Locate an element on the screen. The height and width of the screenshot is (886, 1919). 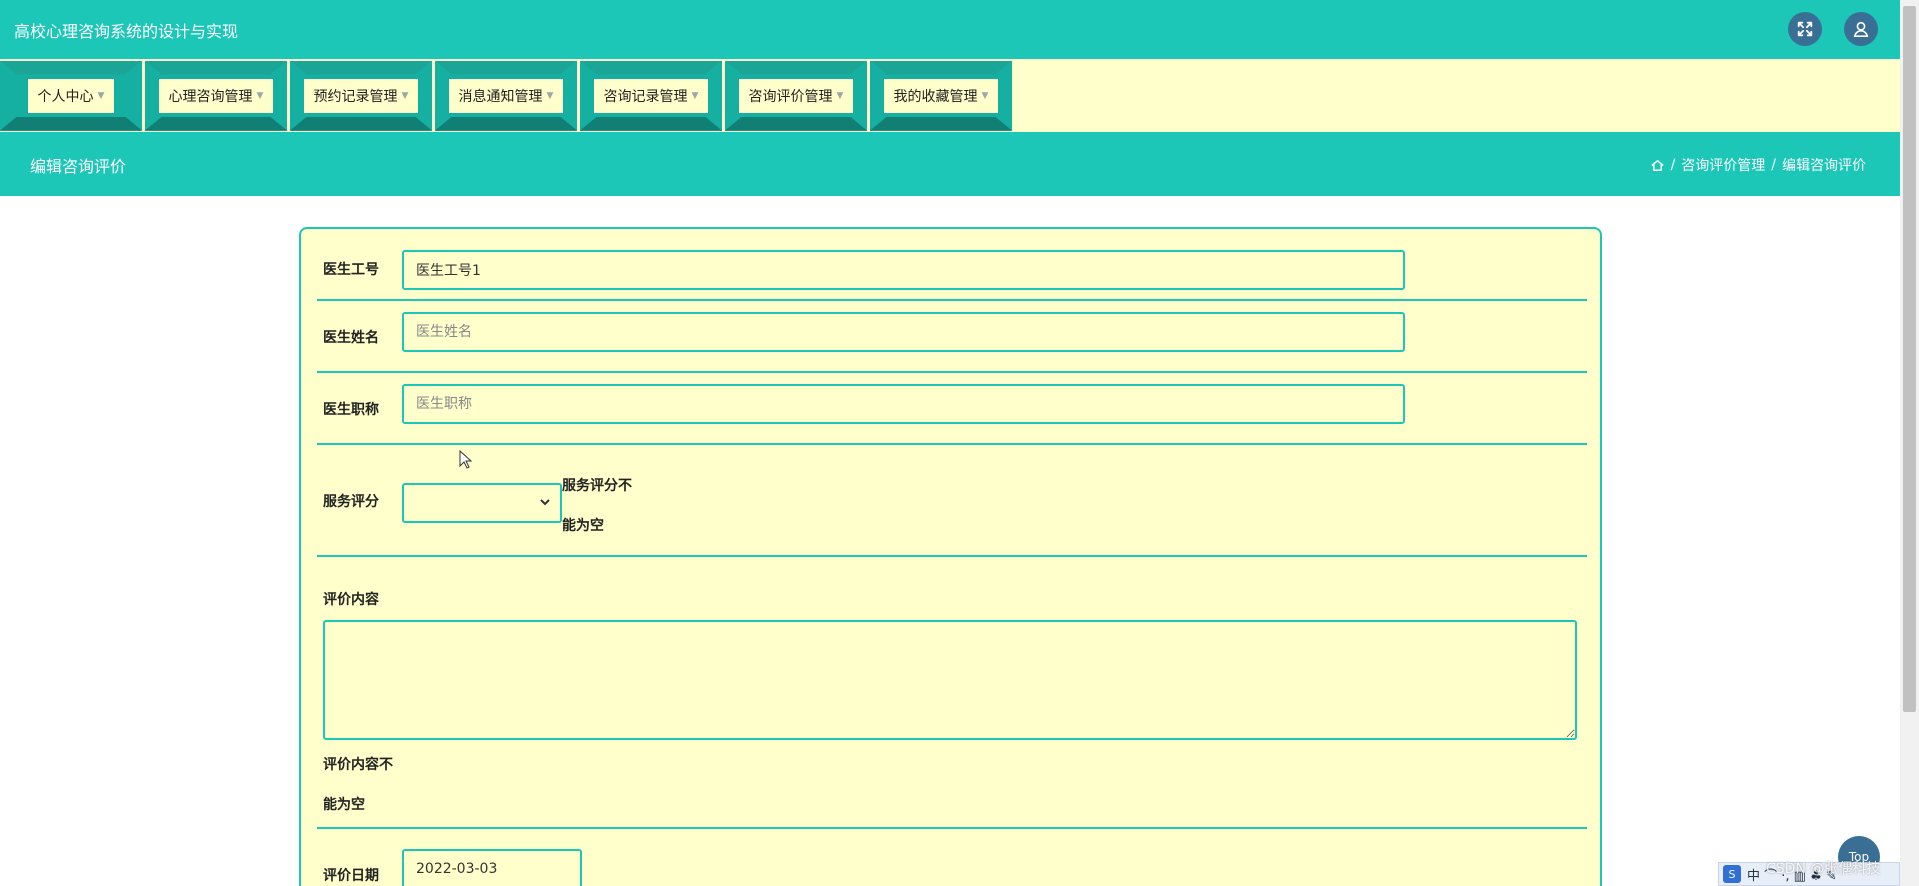
top-header: 高校心理咨询系统的设计与实现 is located at coordinates (950, 29).